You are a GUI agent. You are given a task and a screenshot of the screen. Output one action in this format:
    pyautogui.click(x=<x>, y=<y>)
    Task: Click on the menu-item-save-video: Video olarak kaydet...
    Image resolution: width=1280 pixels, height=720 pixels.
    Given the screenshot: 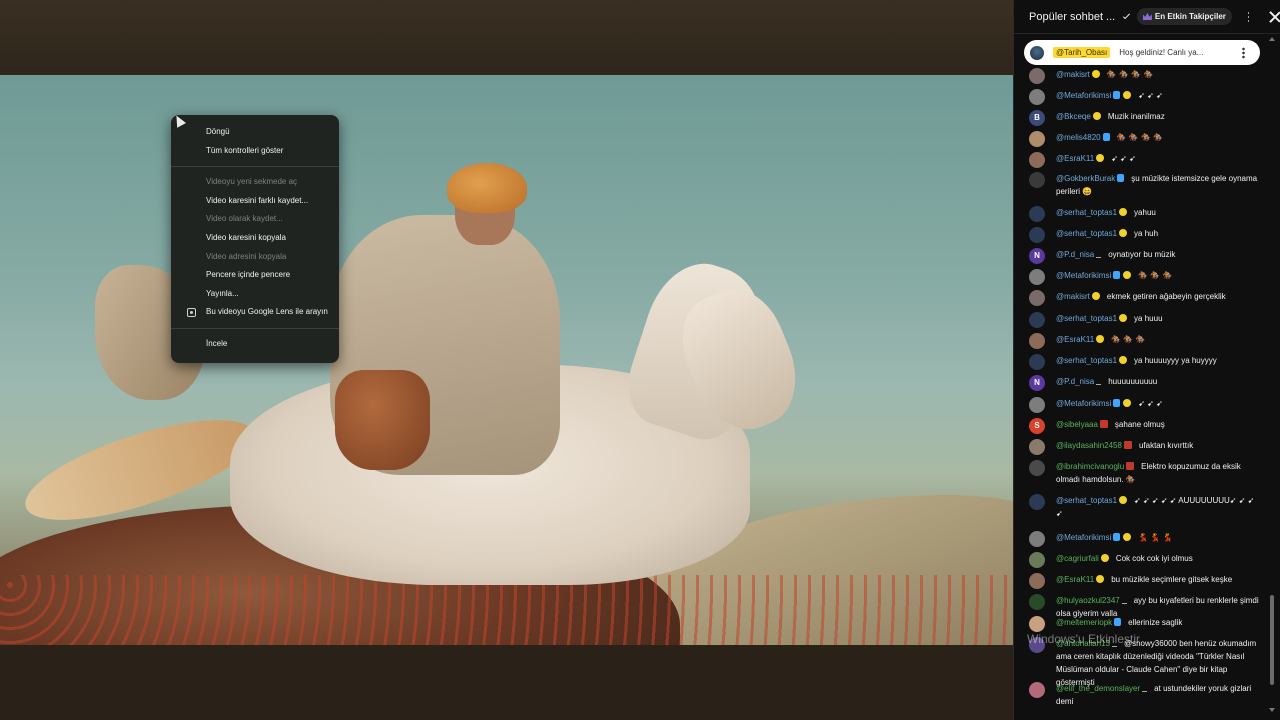 What is the action you would take?
    pyautogui.click(x=255, y=219)
    